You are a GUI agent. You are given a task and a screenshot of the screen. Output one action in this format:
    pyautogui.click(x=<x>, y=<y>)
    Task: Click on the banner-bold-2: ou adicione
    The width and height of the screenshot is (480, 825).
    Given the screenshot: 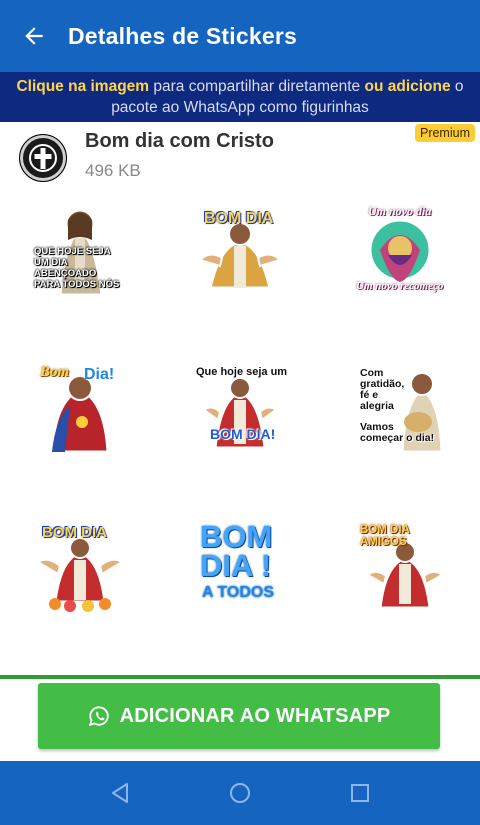 What is the action you would take?
    pyautogui.click(x=407, y=86)
    